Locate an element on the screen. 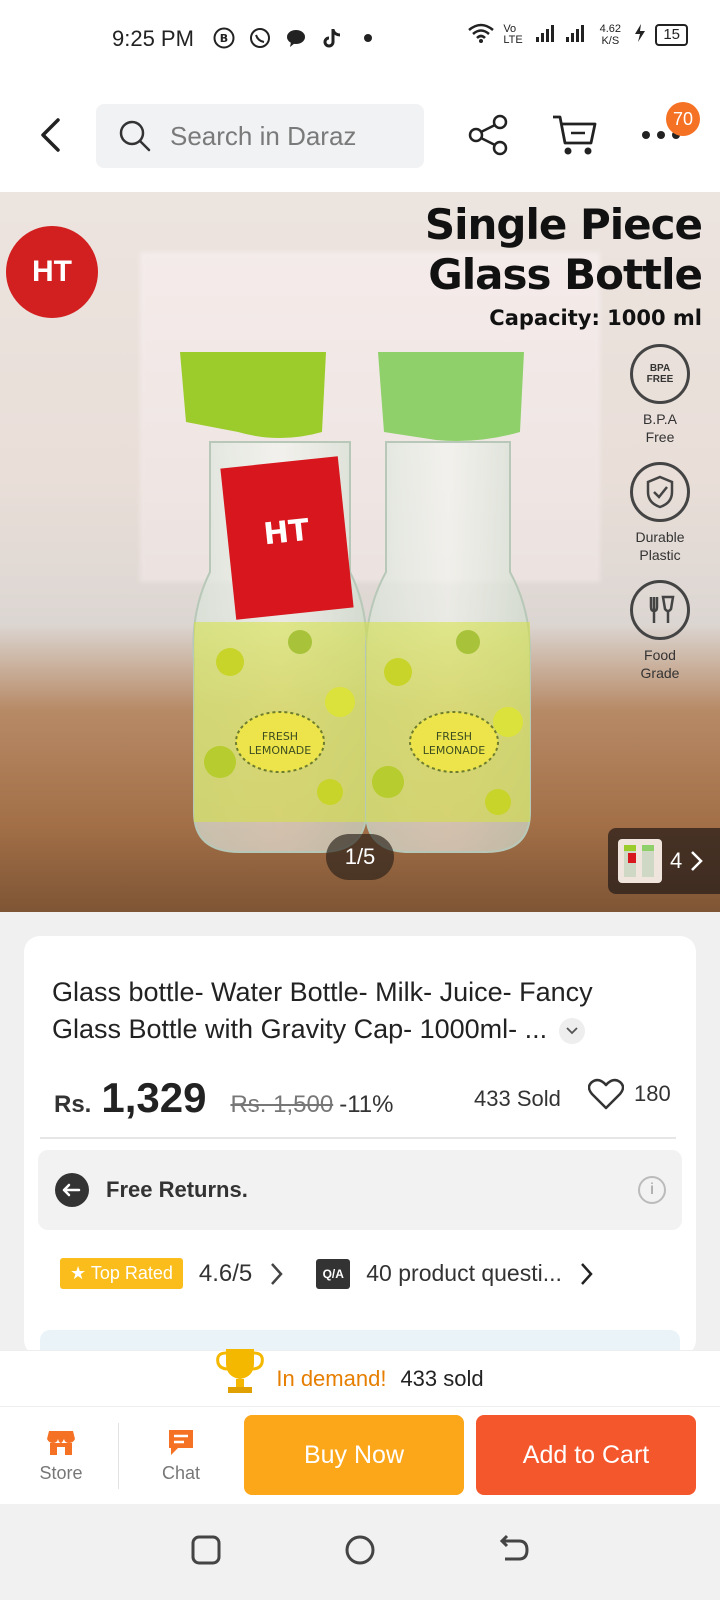  feature-label: Grade is located at coordinates (660, 673).